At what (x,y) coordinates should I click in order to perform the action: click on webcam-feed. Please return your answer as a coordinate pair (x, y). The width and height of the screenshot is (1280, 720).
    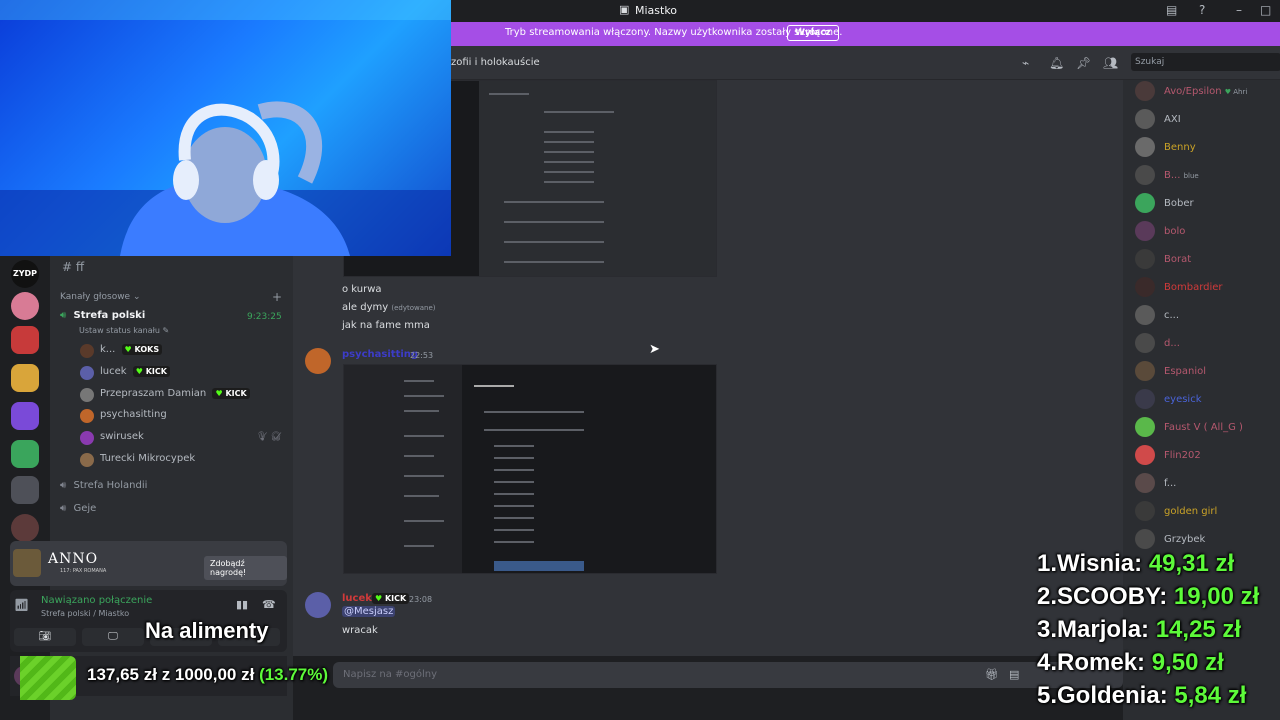
    Looking at the image, I should click on (225, 128).